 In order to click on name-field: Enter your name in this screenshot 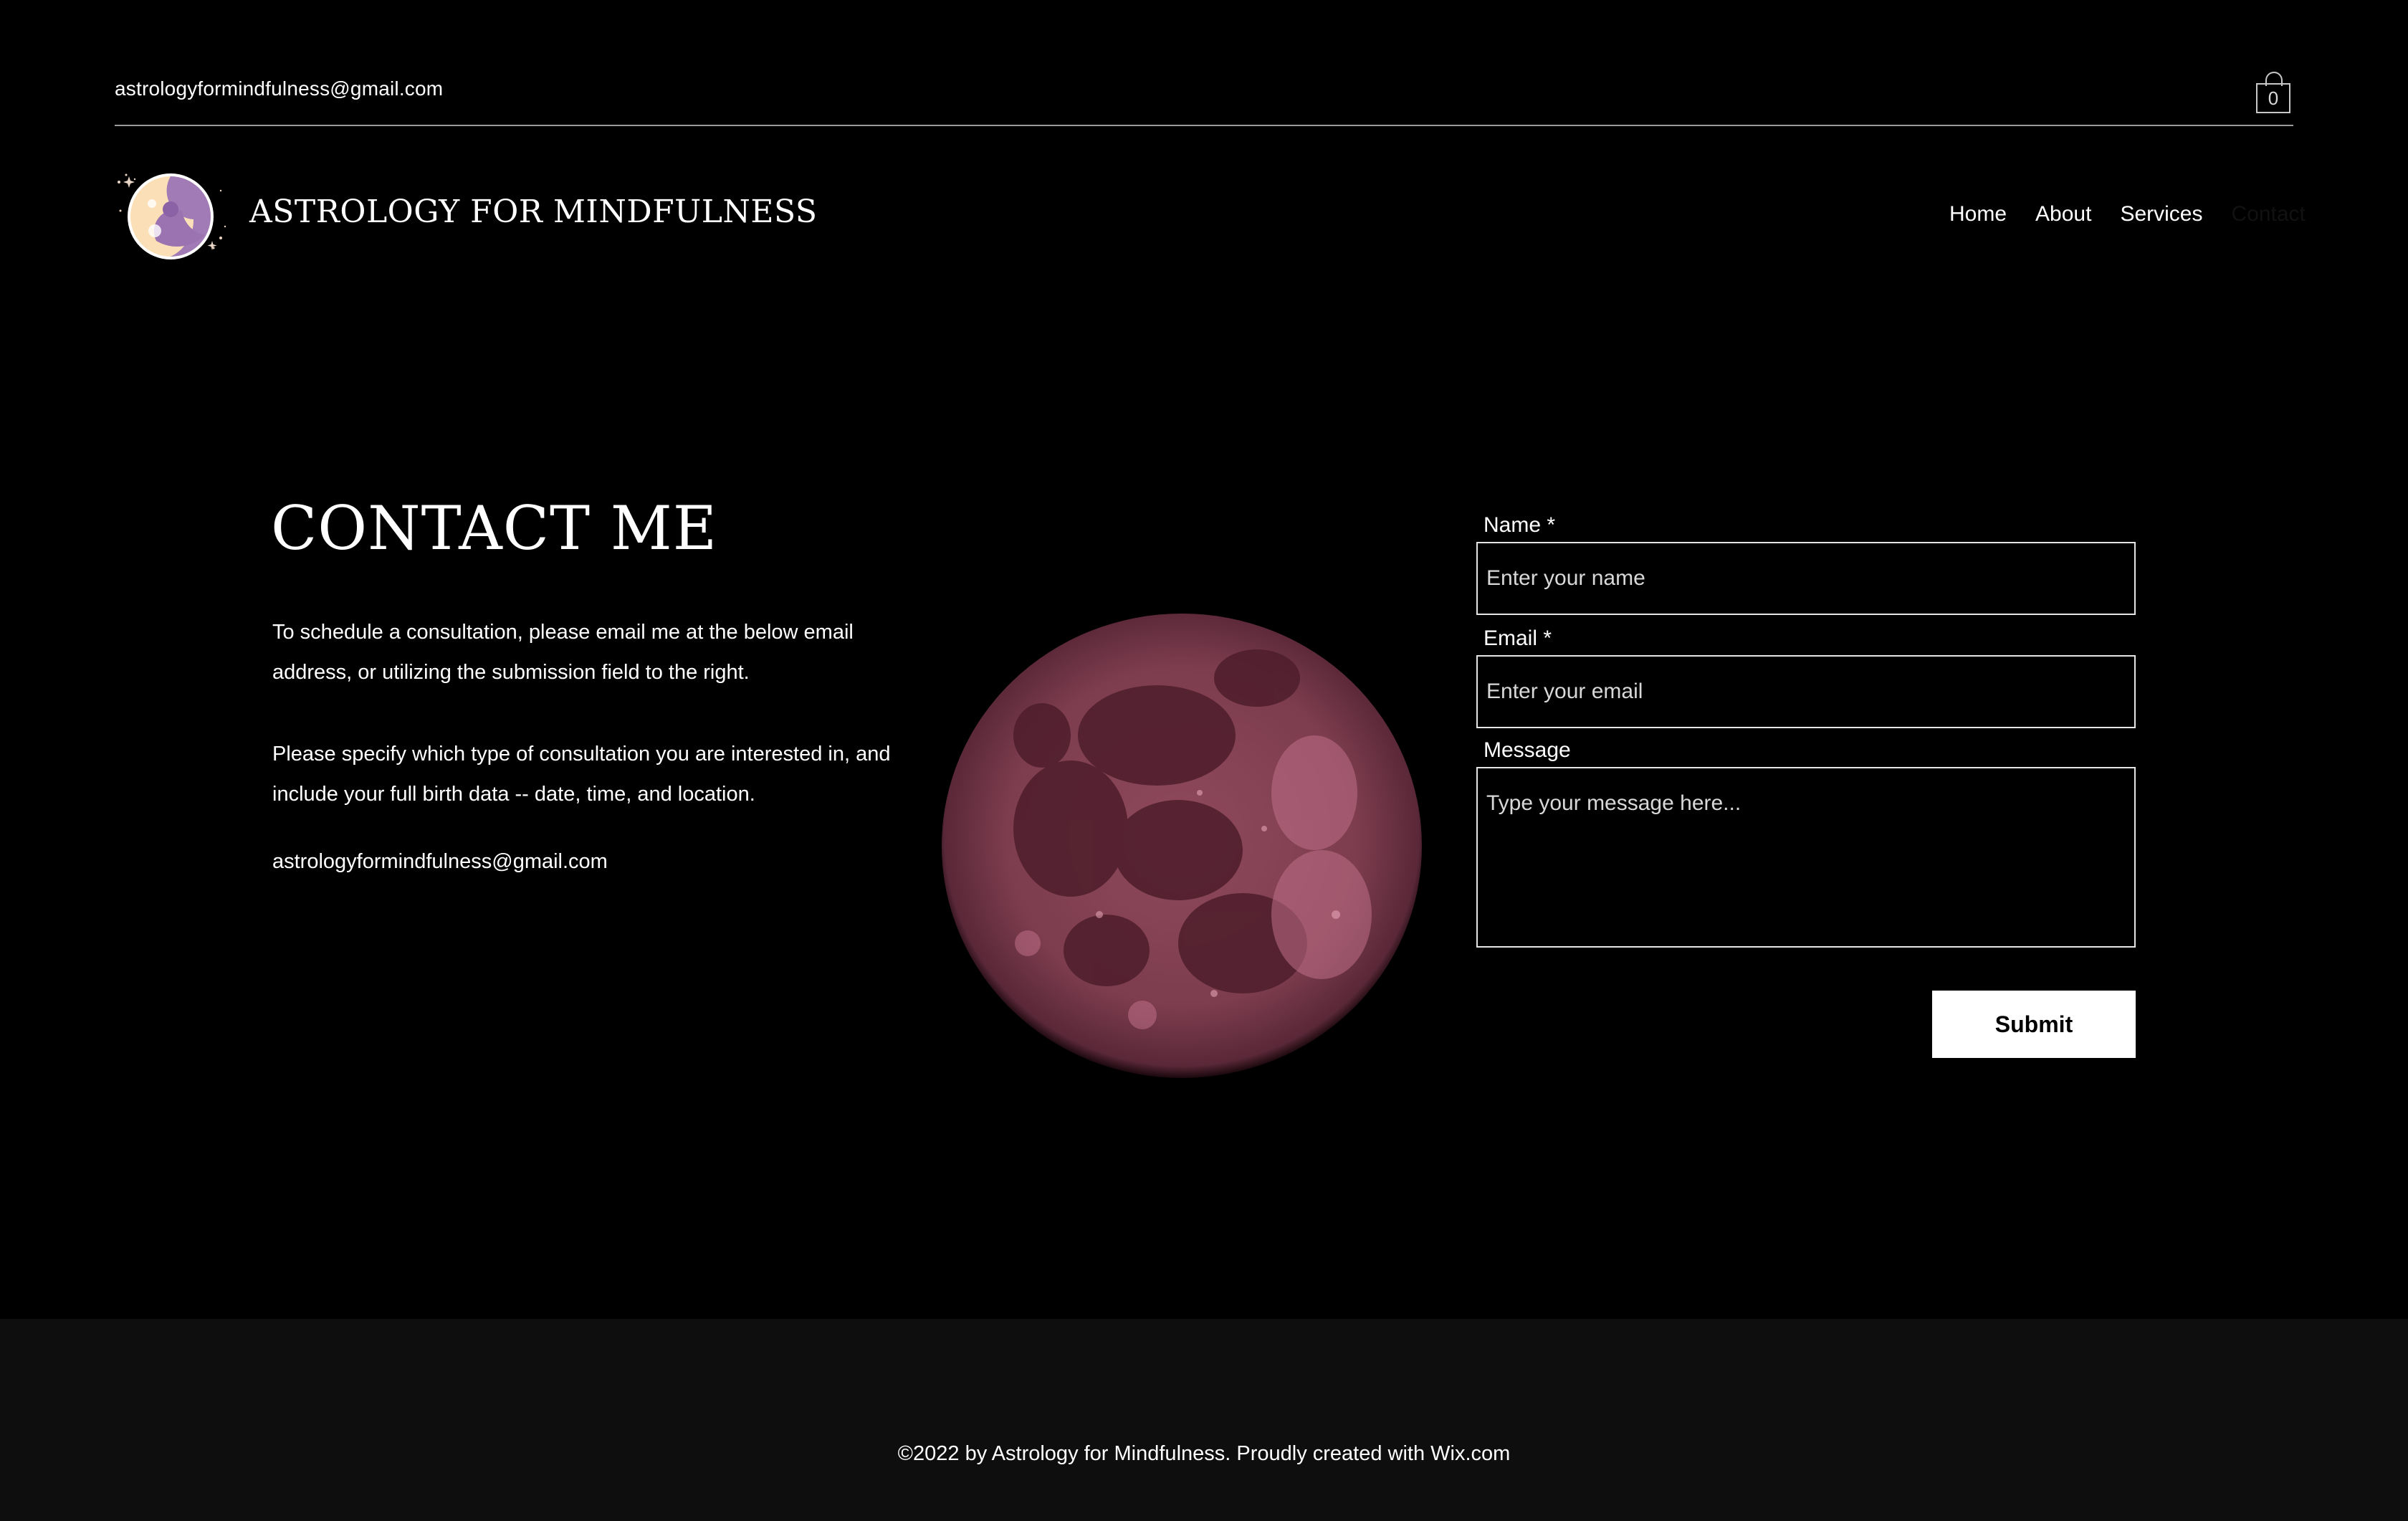, I will do `click(1806, 578)`.